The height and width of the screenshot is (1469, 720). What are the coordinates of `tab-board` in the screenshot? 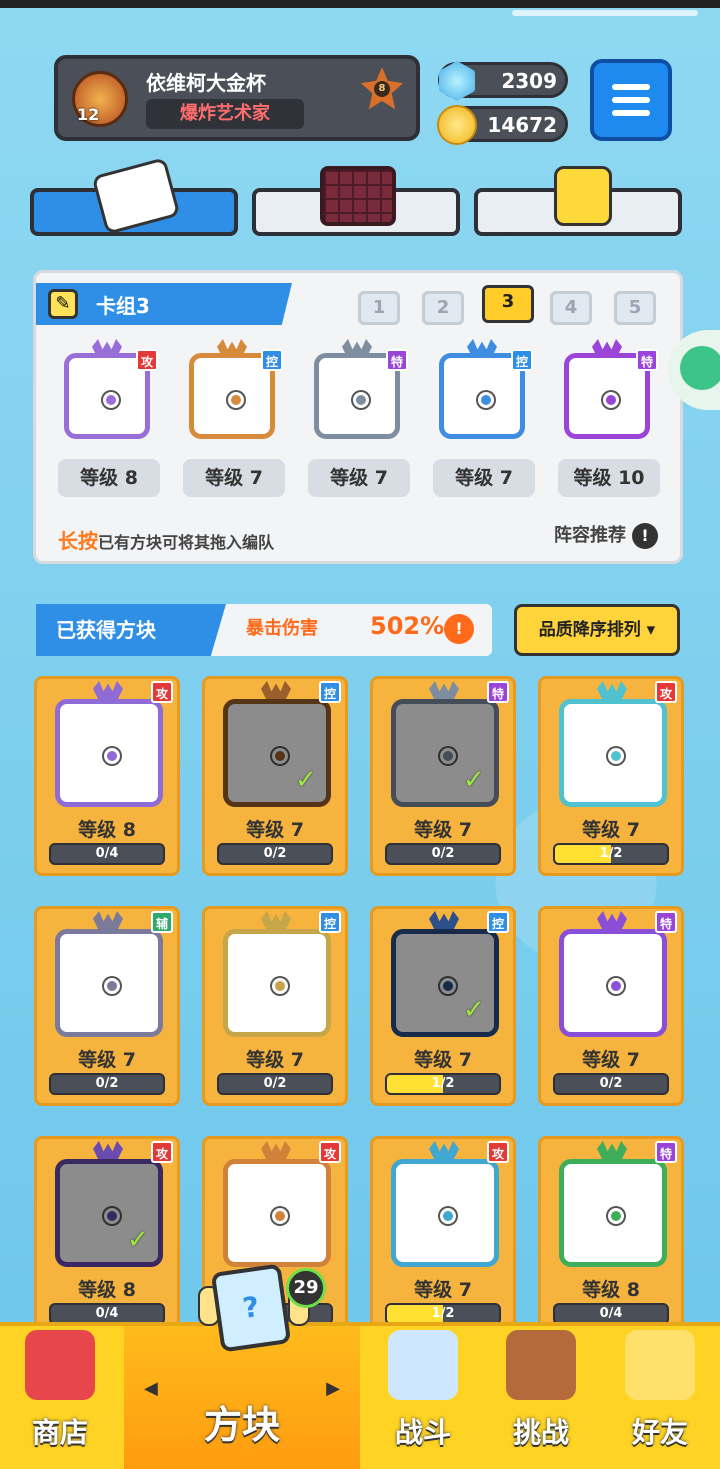 It's located at (356, 201).